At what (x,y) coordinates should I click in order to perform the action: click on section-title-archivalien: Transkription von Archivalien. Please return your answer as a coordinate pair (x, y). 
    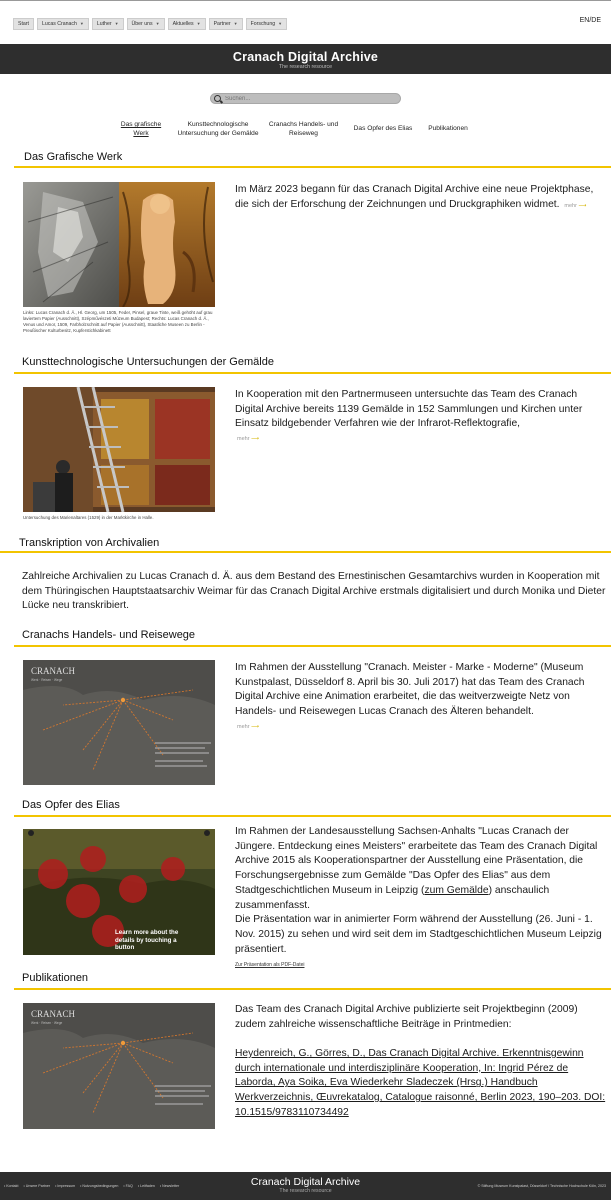
    Looking at the image, I should click on (89, 543).